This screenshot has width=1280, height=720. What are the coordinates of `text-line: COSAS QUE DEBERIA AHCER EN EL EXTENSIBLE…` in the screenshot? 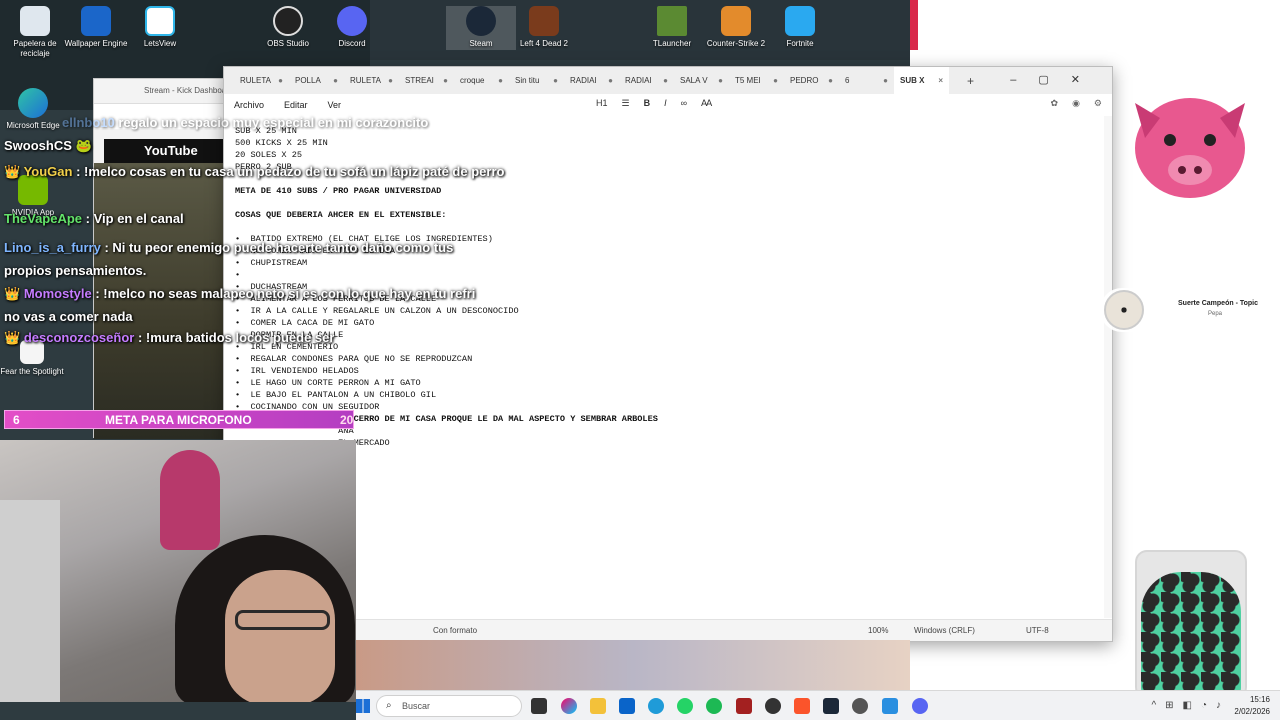 It's located at (341, 215).